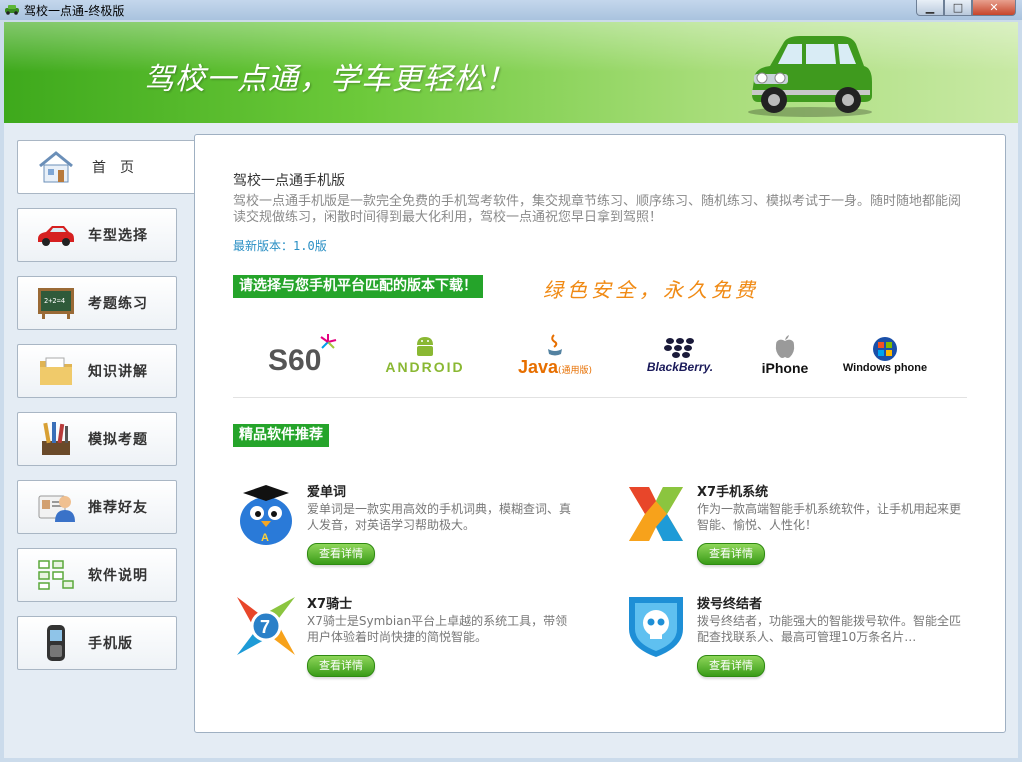 This screenshot has height=762, width=1022. I want to click on green-car-icon, so click(810, 76).